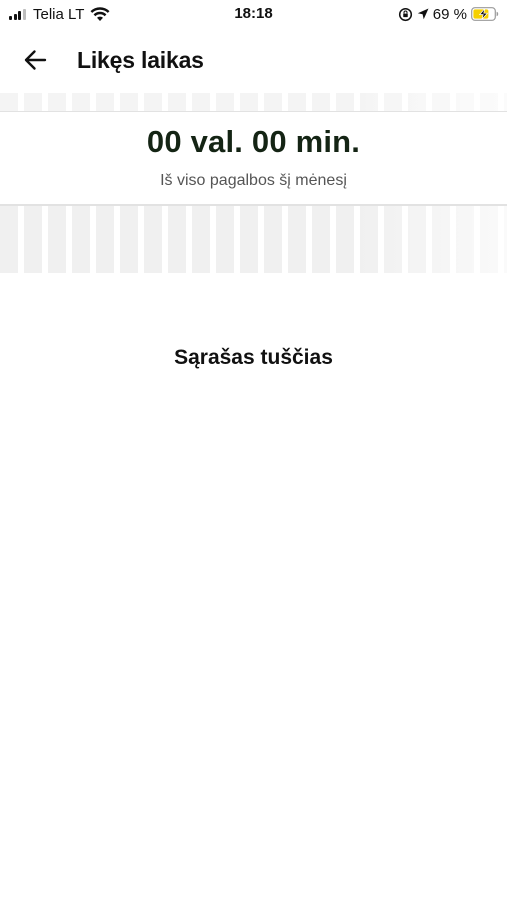 The height and width of the screenshot is (900, 507). What do you see at coordinates (423, 14) in the screenshot?
I see `location-arrow-icon` at bounding box center [423, 14].